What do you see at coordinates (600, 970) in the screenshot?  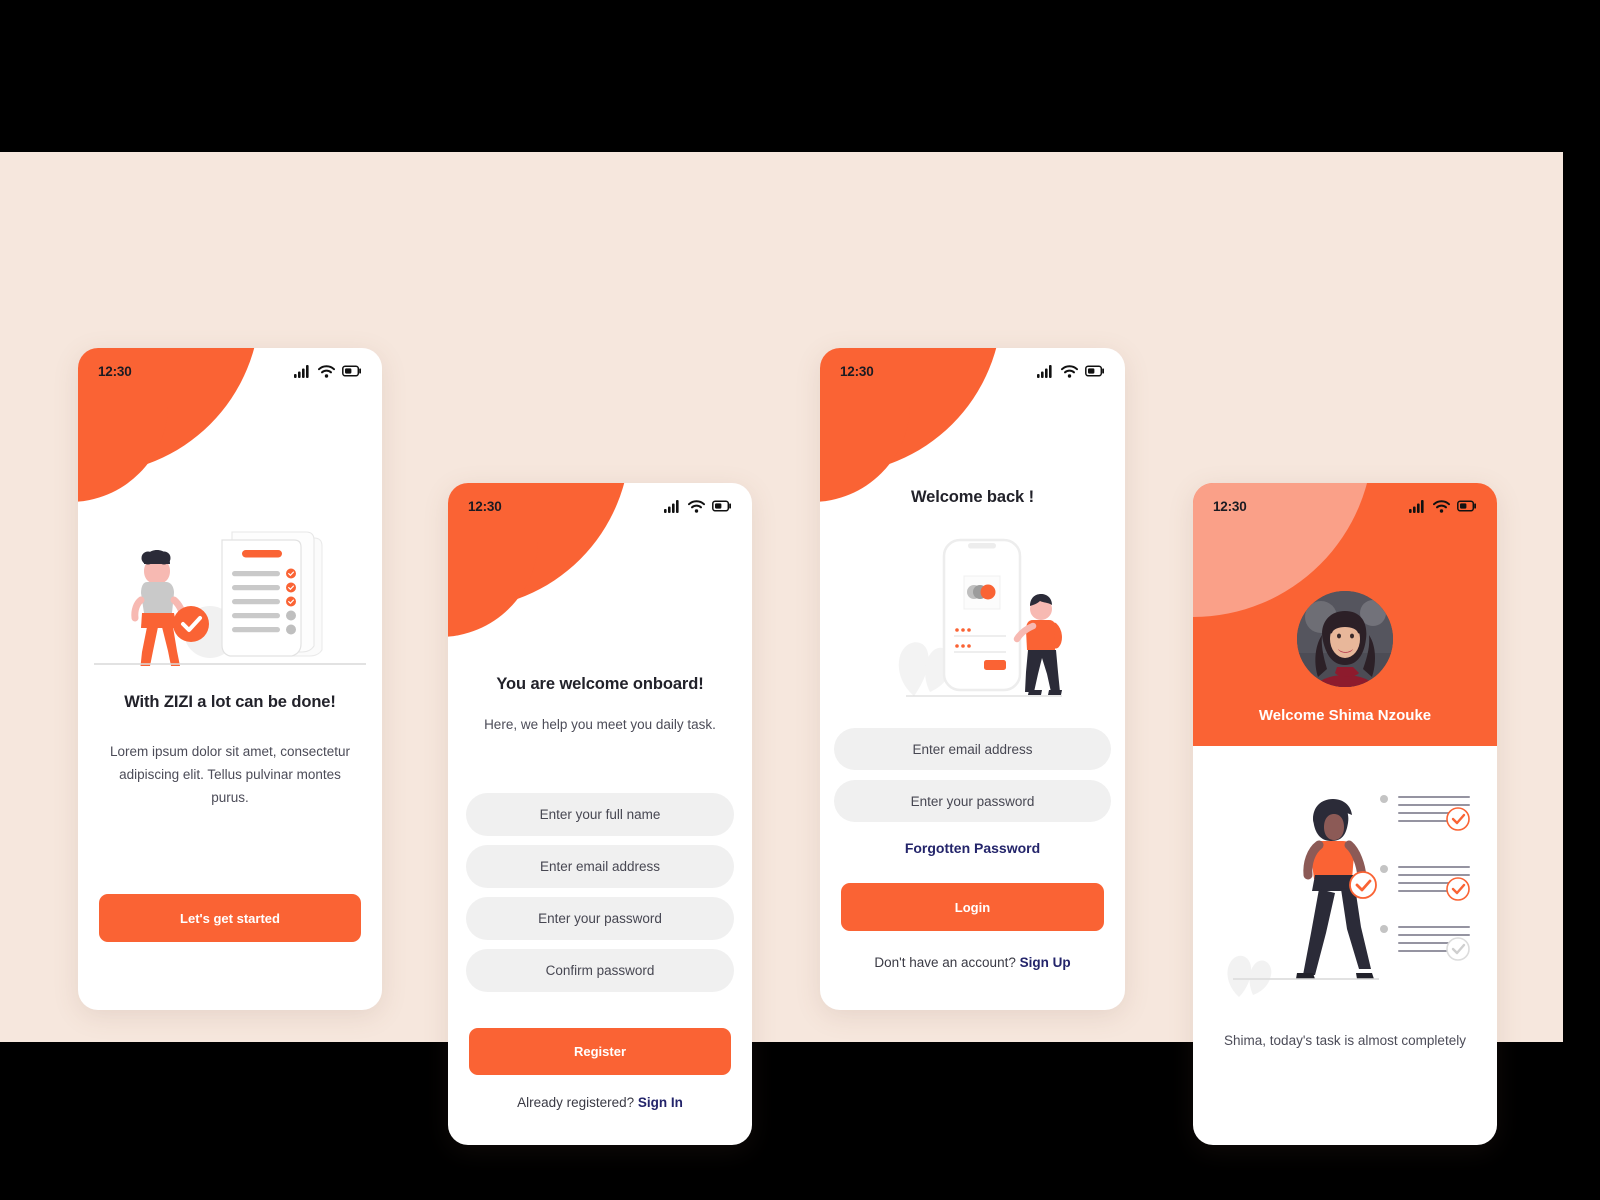 I see `confirm-password-input: Confirm password` at bounding box center [600, 970].